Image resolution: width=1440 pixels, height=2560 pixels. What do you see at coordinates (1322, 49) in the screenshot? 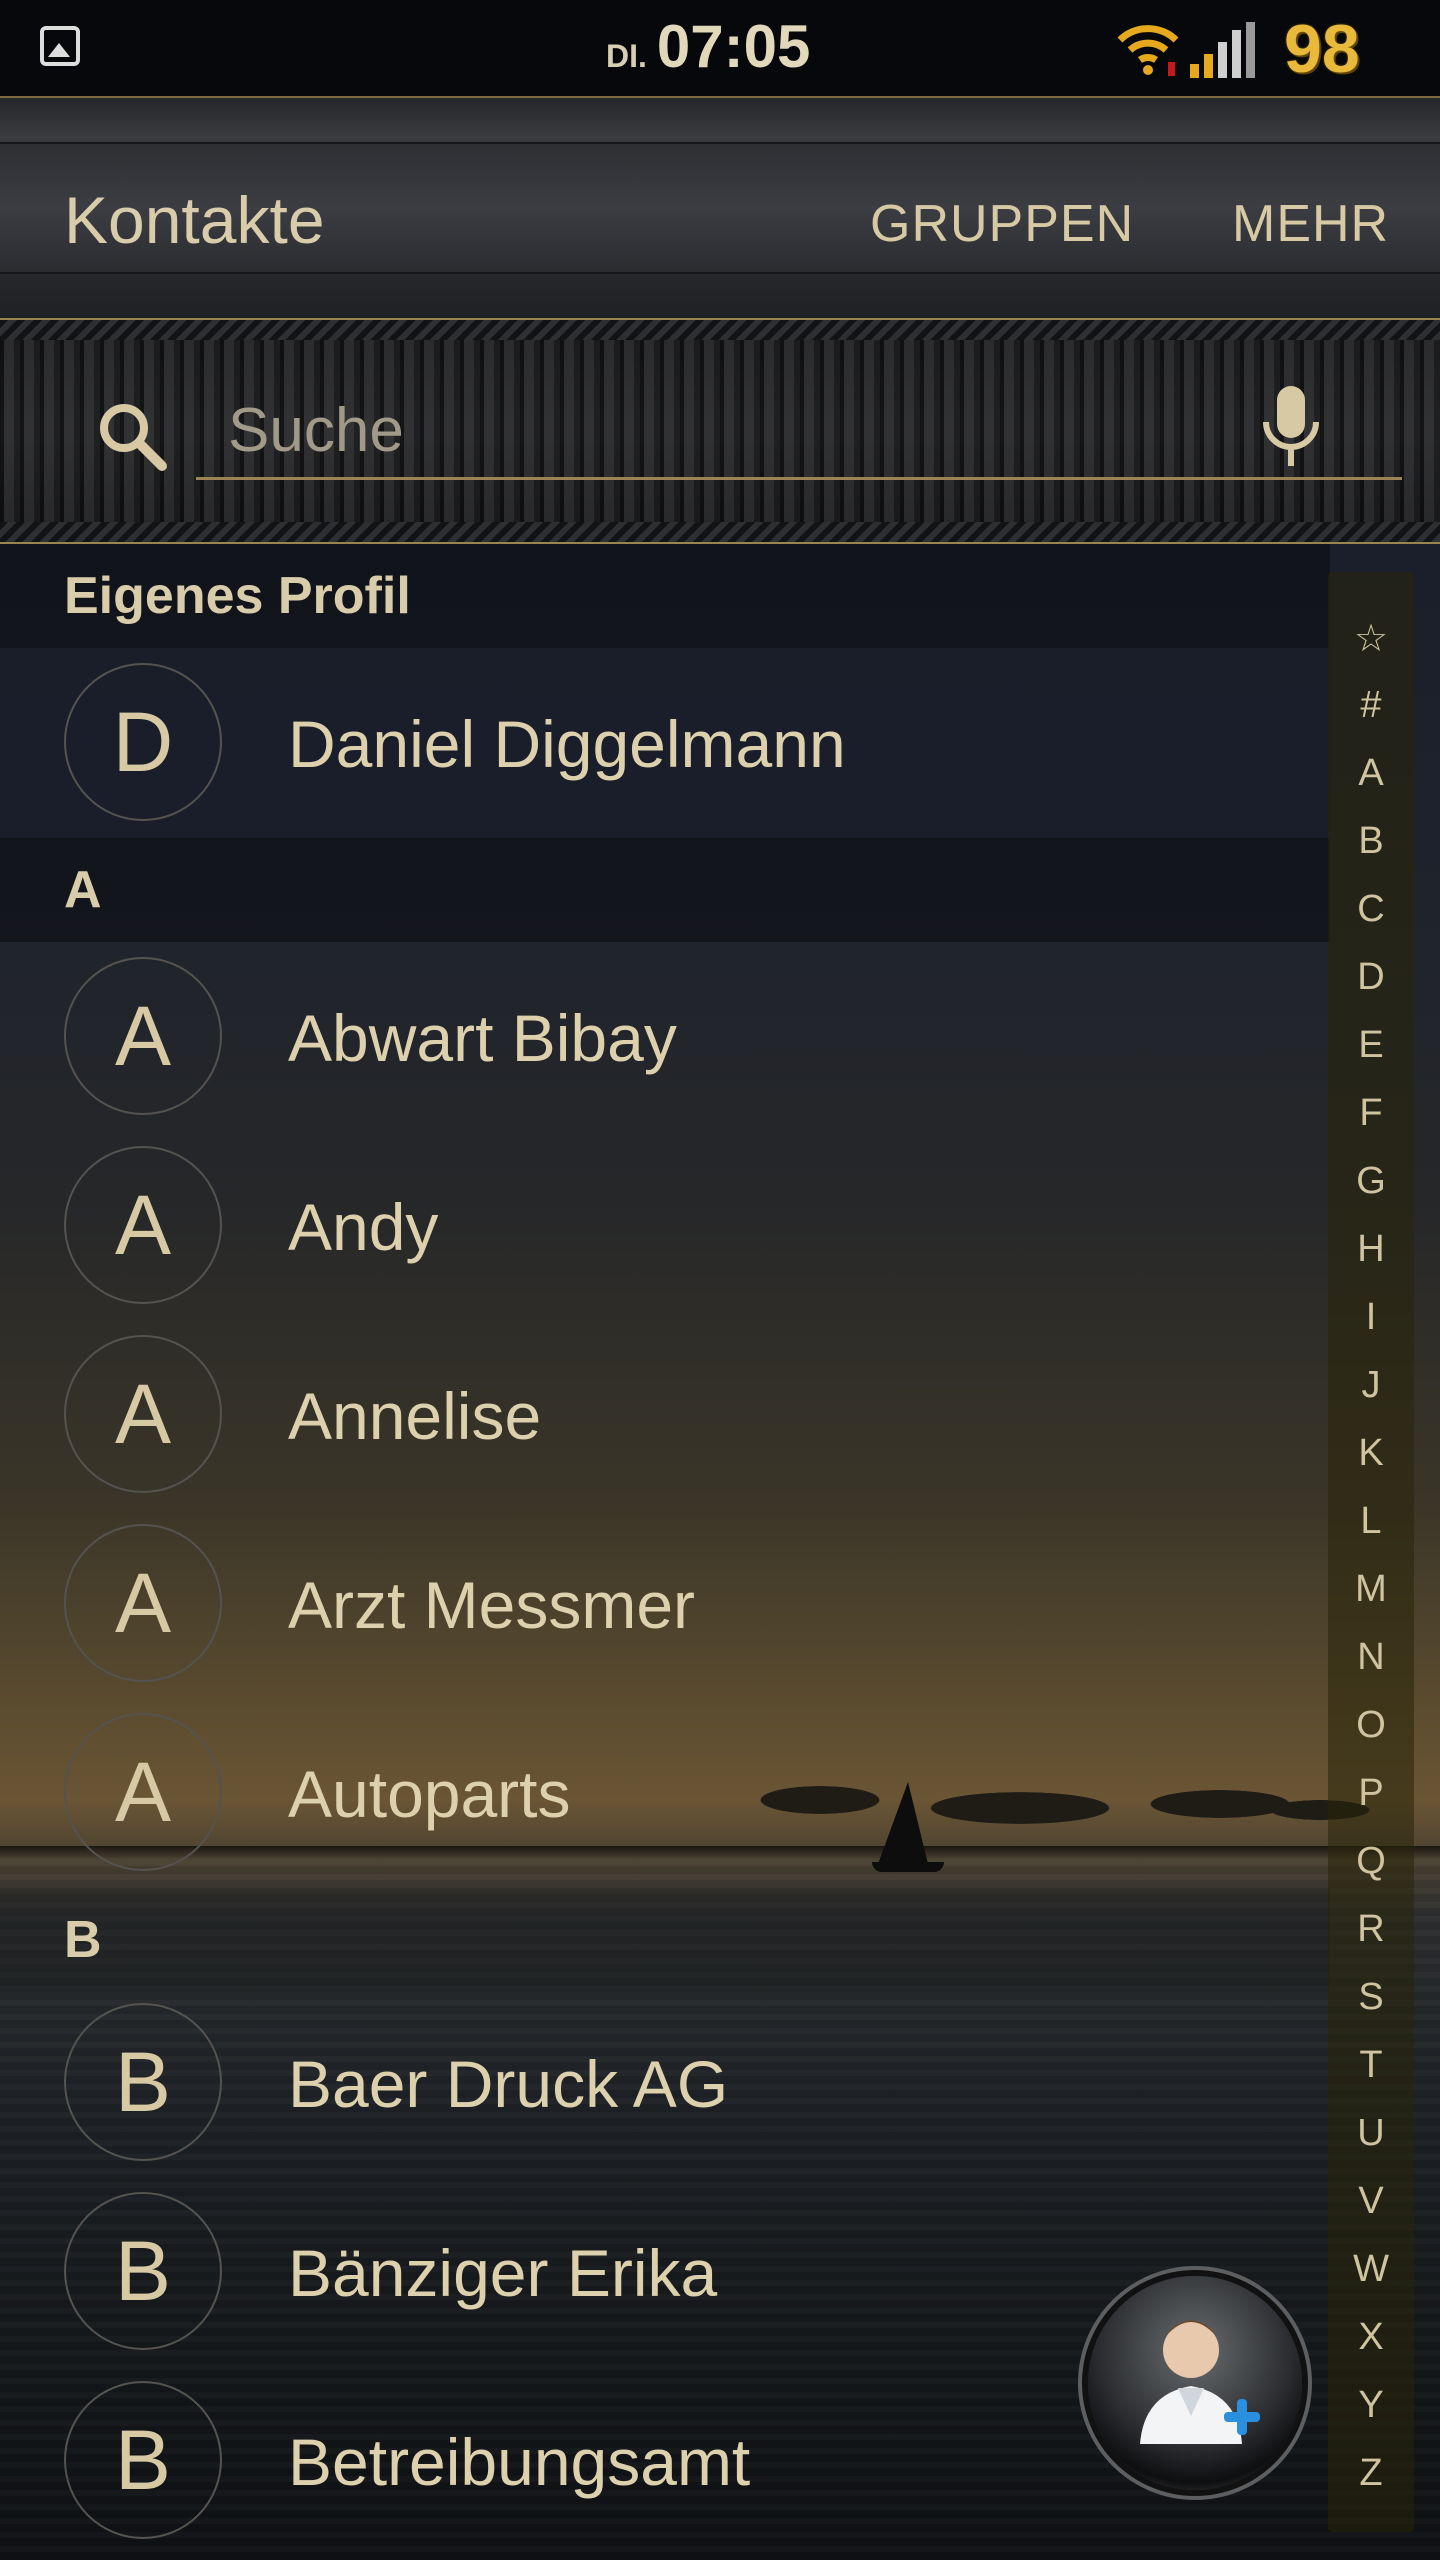
I see `battery-level: 98` at bounding box center [1322, 49].